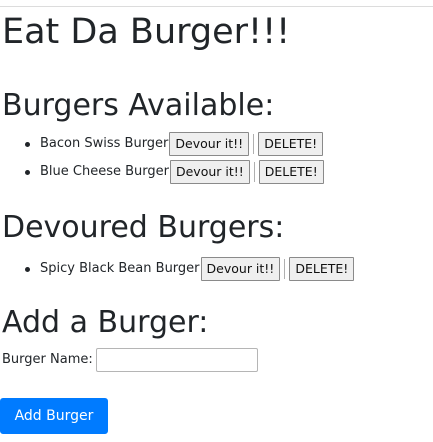 The height and width of the screenshot is (442, 433). What do you see at coordinates (54, 416) in the screenshot?
I see `add-burger-button: Add Burger` at bounding box center [54, 416].